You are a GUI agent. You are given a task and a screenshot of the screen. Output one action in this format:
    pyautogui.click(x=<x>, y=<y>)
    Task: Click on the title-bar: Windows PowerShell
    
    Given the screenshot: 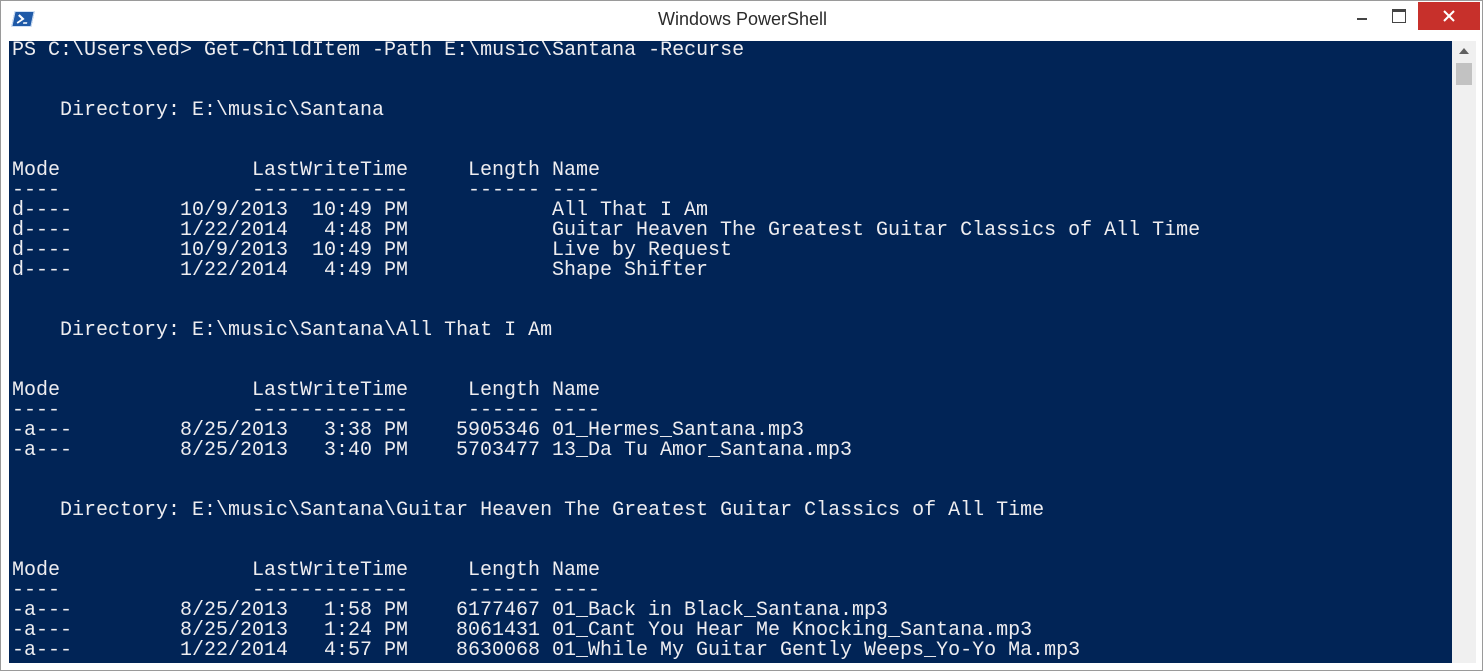 What is the action you would take?
    pyautogui.click(x=741, y=21)
    